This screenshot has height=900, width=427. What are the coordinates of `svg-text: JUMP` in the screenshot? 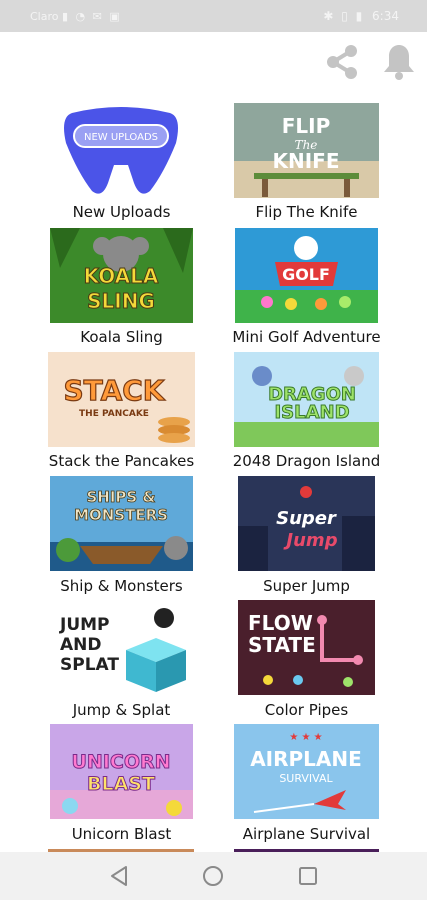 It's located at (84, 625).